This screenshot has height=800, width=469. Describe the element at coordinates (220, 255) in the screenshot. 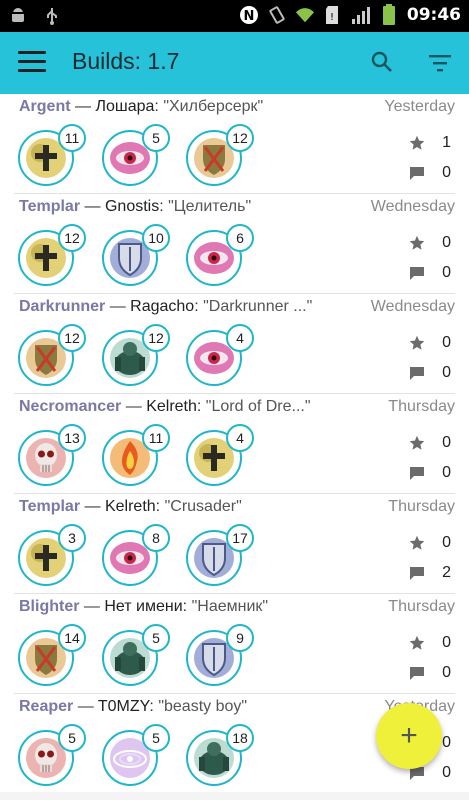

I see `skill-slot: 6` at that location.